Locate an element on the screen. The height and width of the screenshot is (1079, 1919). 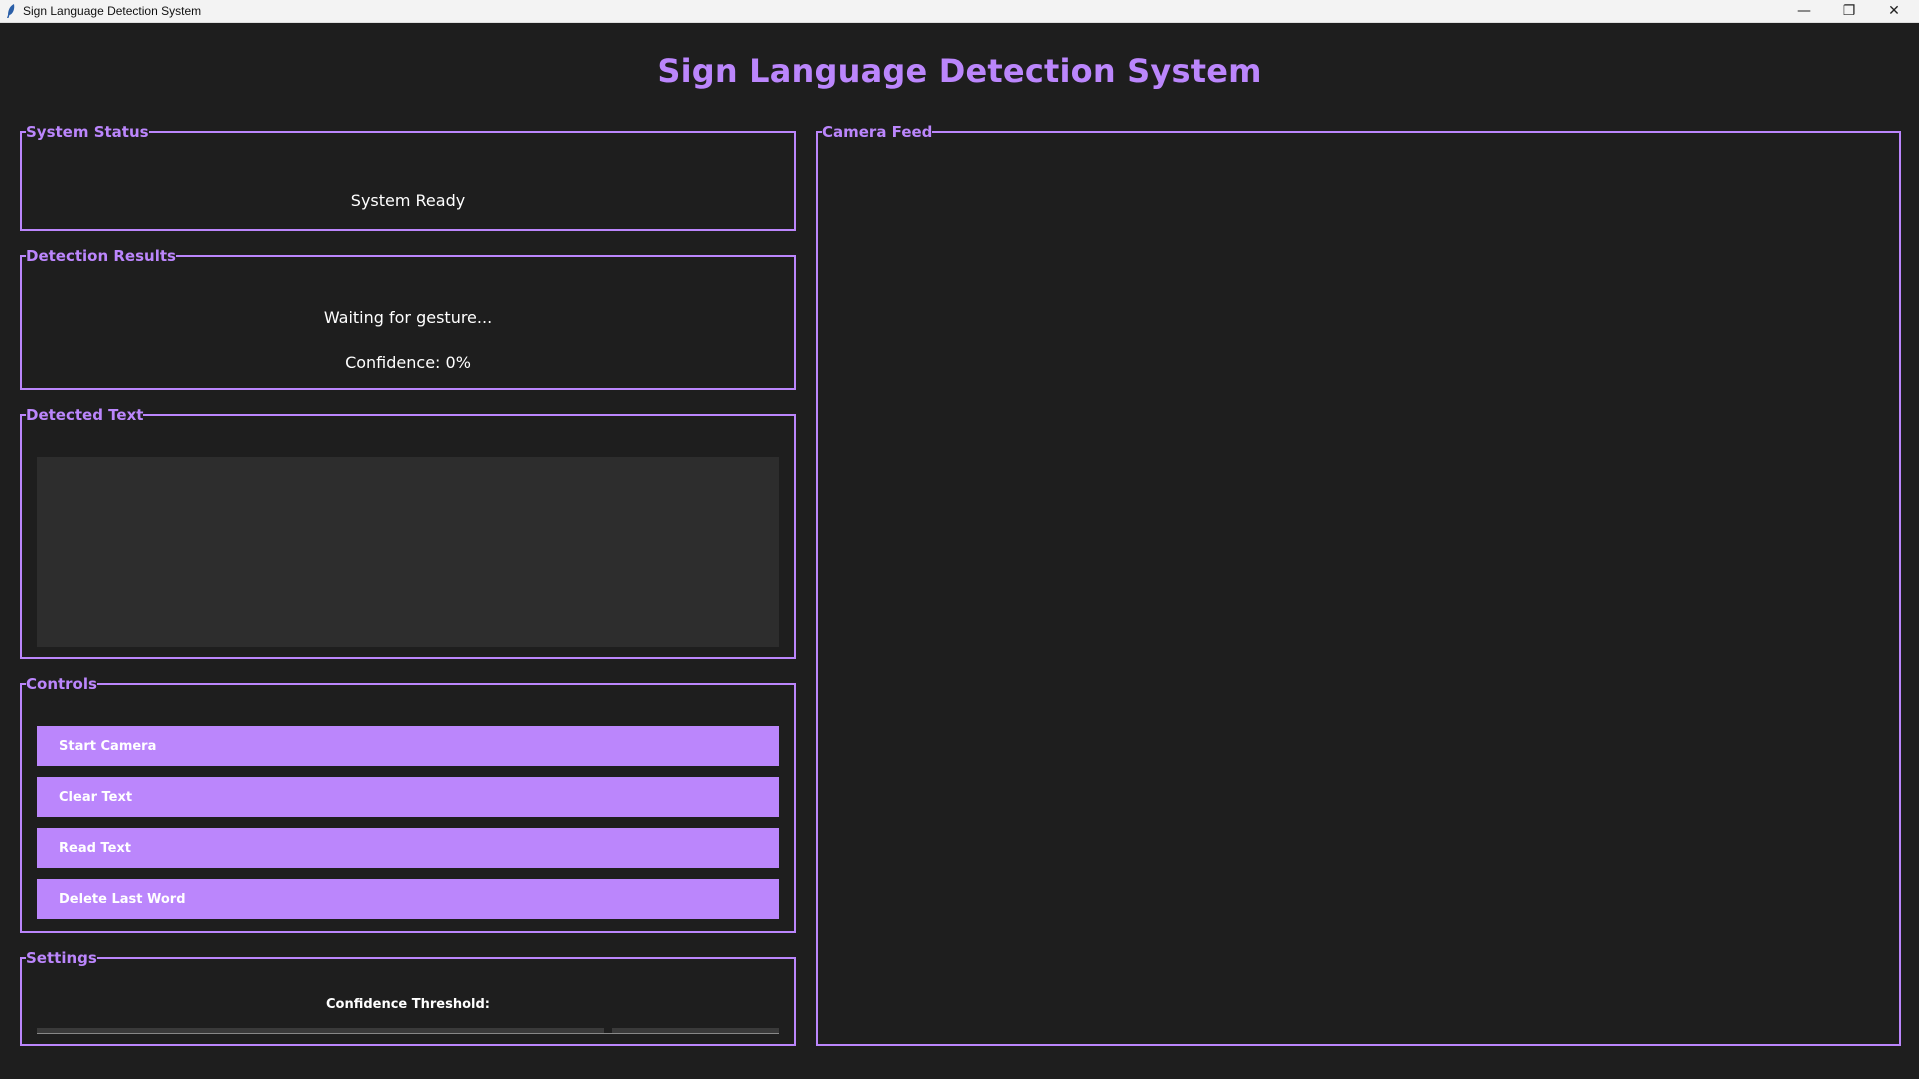
maximize-button: ❐ is located at coordinates (1849, 11).